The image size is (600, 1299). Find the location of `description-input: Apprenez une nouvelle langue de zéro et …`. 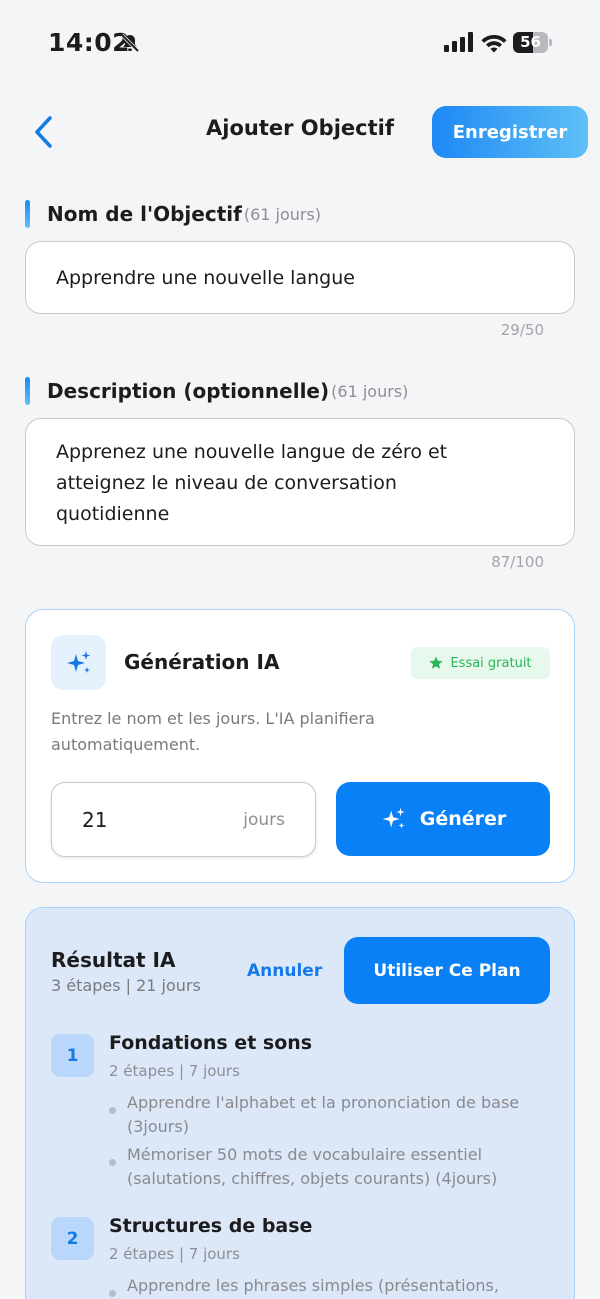

description-input: Apprenez une nouvelle langue de zéro et … is located at coordinates (300, 482).